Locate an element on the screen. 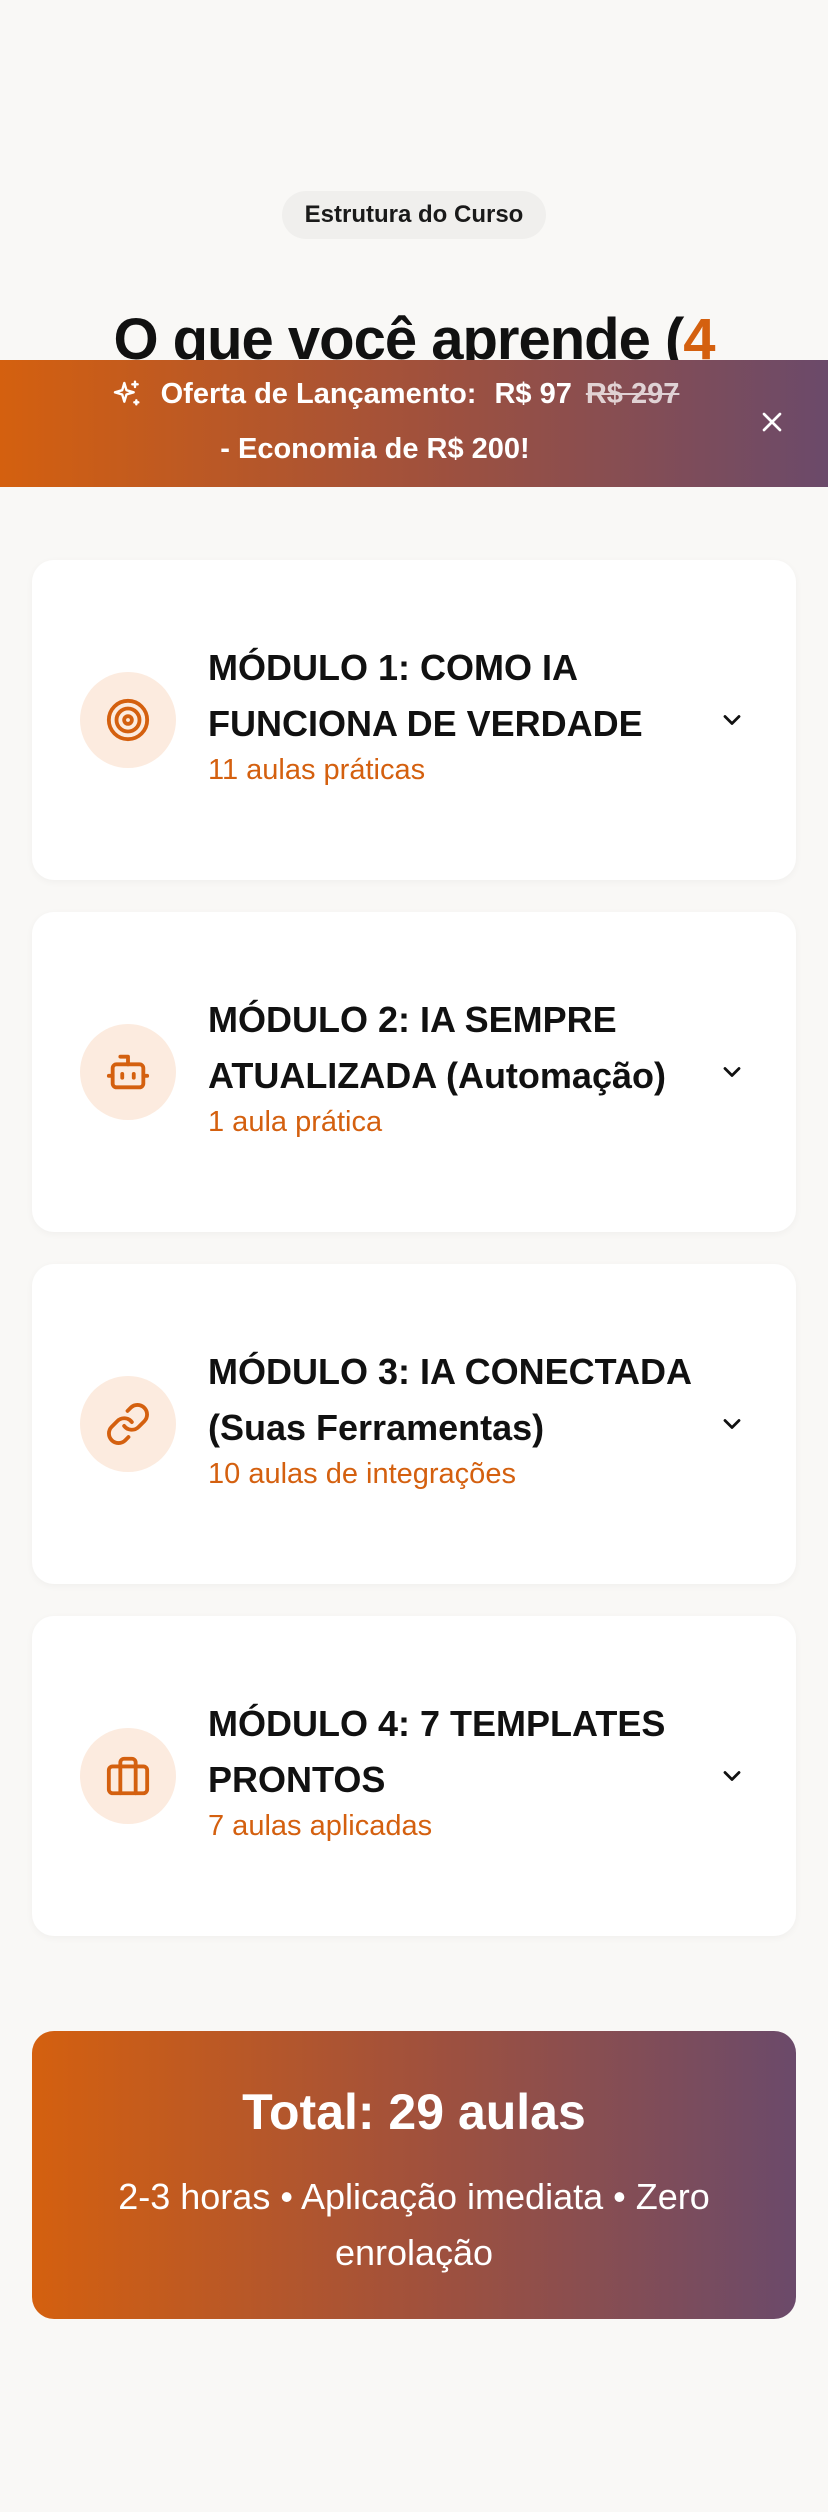 This screenshot has width=828, height=2512. link-icon is located at coordinates (128, 1424).